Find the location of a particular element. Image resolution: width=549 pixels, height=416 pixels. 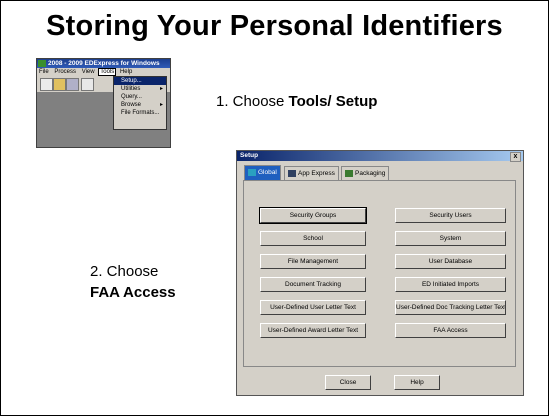

tool-icon is located at coordinates (87, 84).